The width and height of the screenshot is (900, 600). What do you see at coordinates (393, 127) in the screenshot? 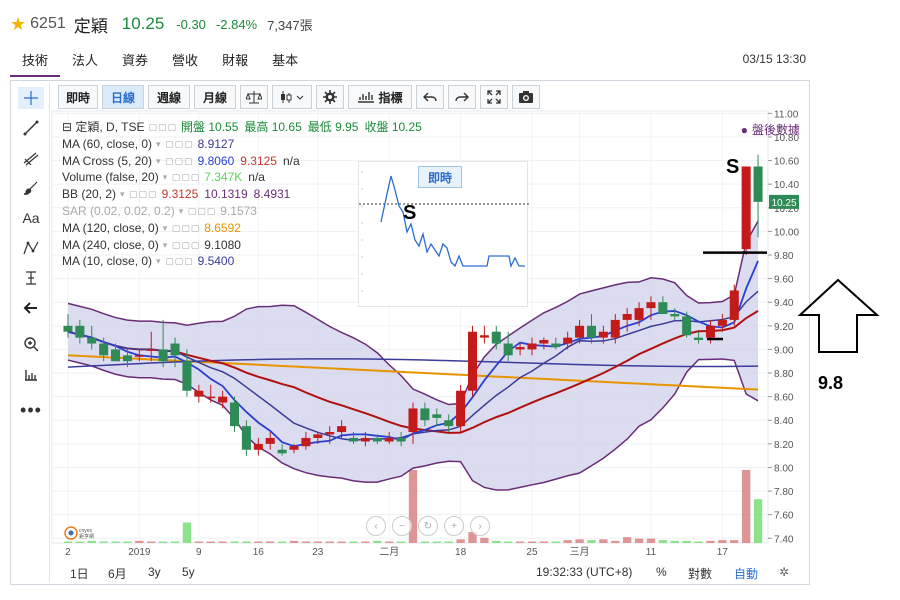
I see `indicator-value: 收盤 10.25` at bounding box center [393, 127].